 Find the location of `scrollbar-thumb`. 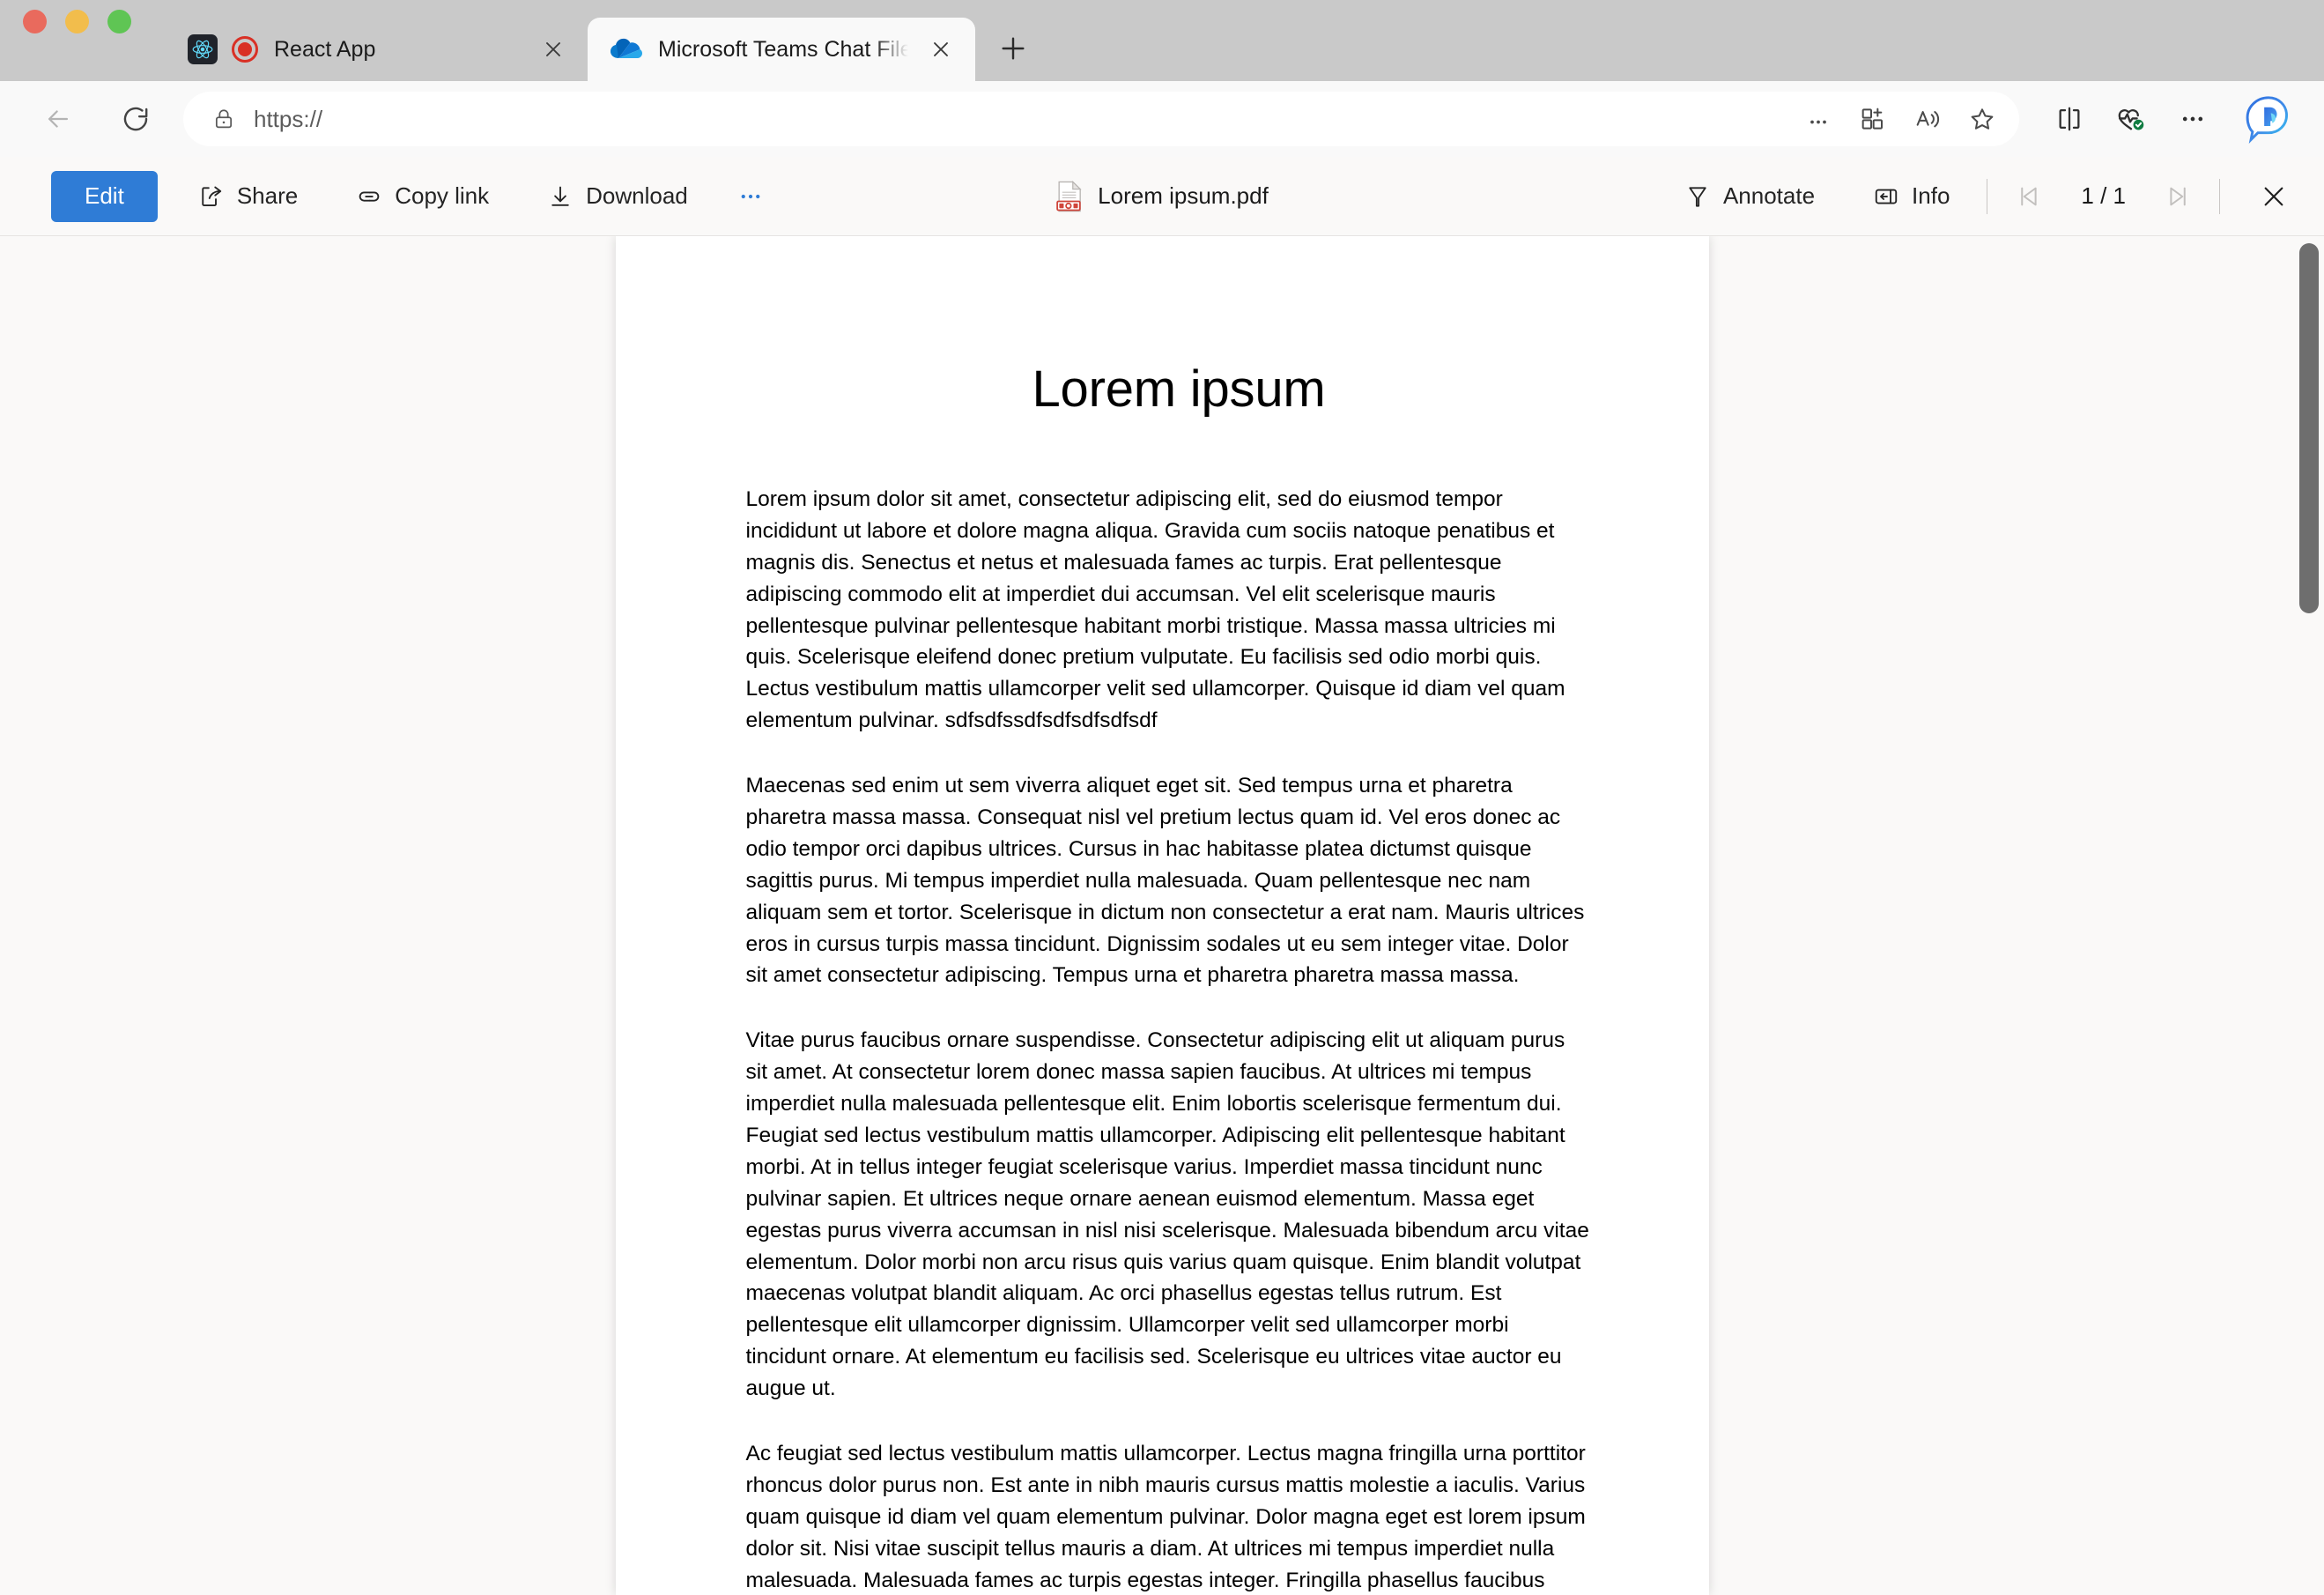

scrollbar-thumb is located at coordinates (2309, 428).